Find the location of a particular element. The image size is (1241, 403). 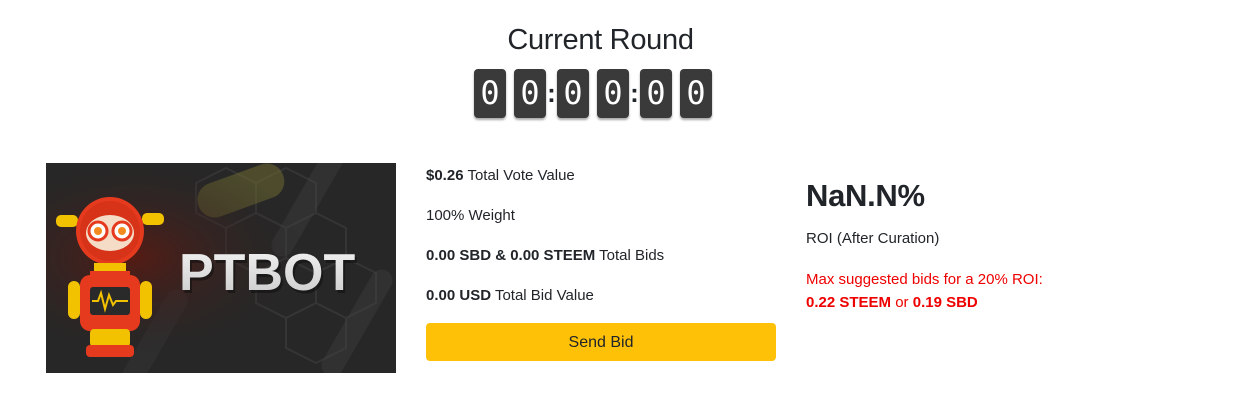

suggested-sbd: 0.19 SBD is located at coordinates (945, 302).